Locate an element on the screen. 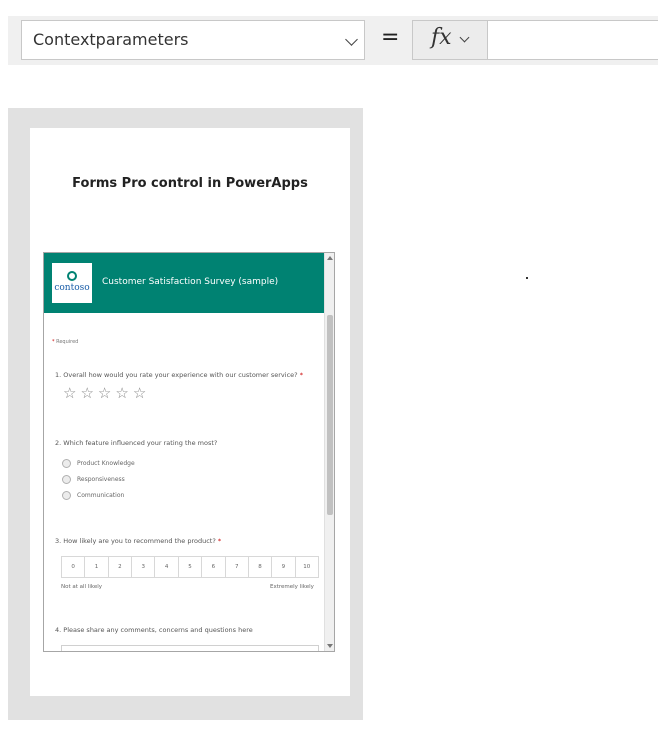 This screenshot has height=736, width=667. nps-scale: 0 1 2 3 4 5 6 7 8 9 10 is located at coordinates (190, 567).